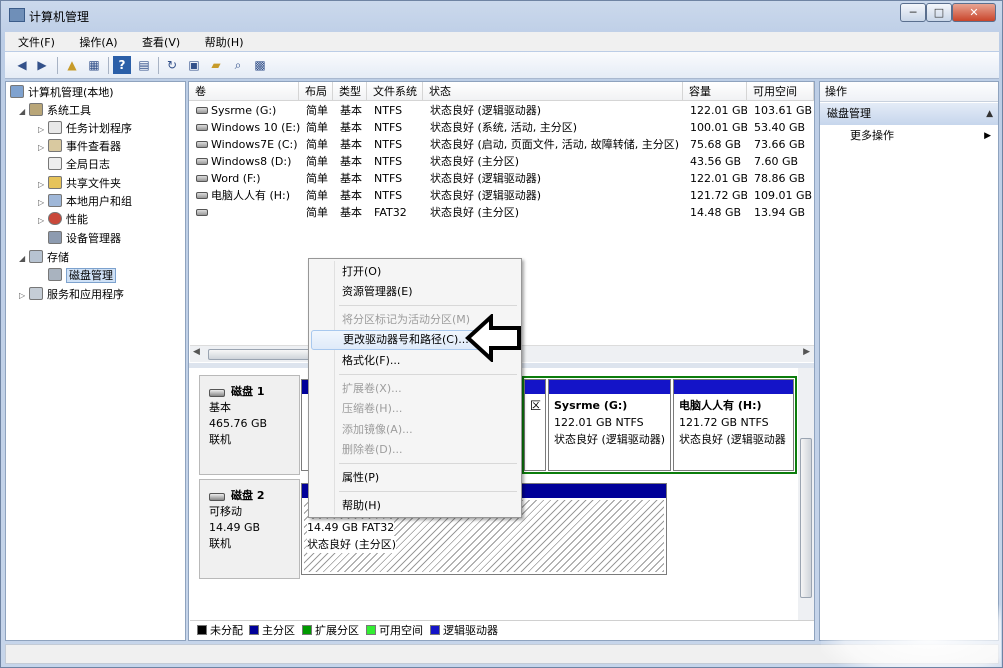  Describe the element at coordinates (172, 65) in the screenshot. I see `refresh-icon: ↻` at that location.